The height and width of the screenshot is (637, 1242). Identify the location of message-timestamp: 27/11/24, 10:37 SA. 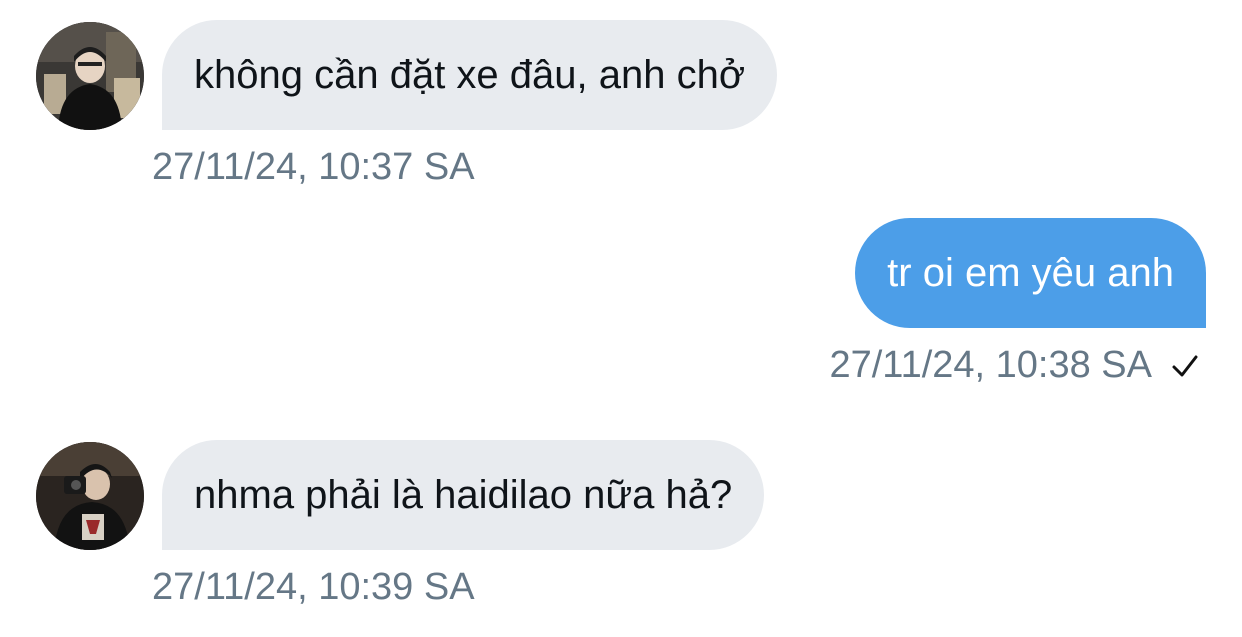
(313, 167).